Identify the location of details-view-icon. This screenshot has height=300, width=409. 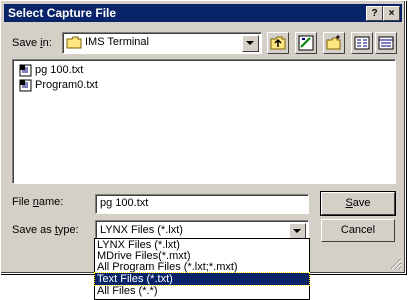
(386, 43).